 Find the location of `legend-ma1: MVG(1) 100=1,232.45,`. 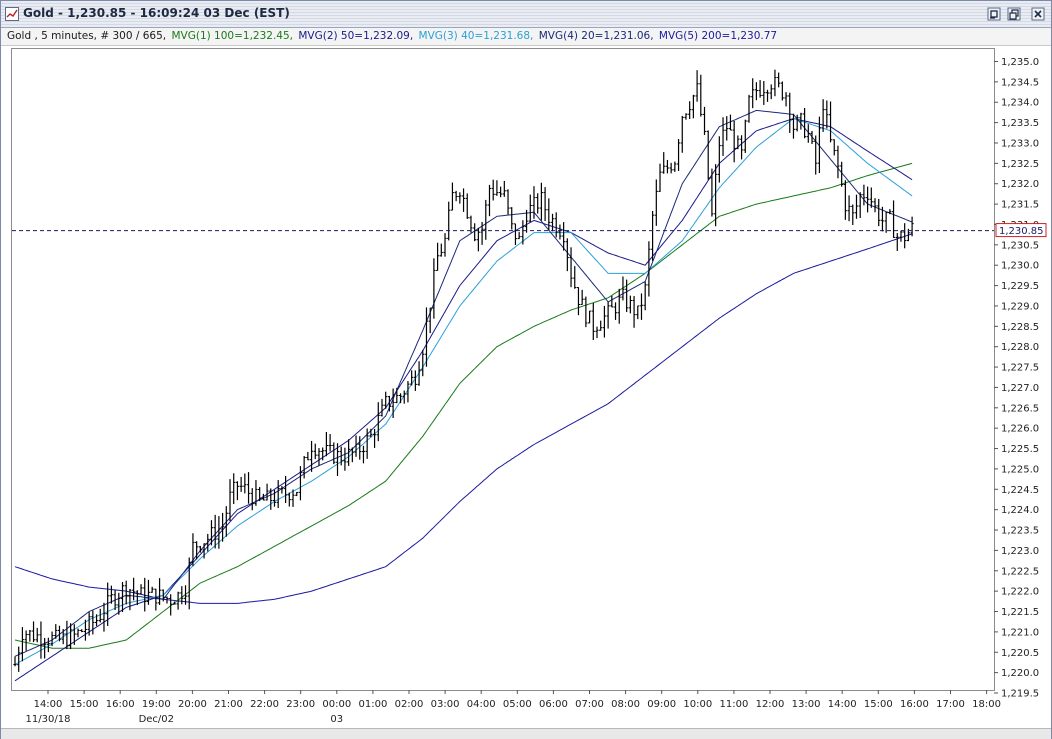

legend-ma1: MVG(1) 100=1,232.45, is located at coordinates (232, 36).